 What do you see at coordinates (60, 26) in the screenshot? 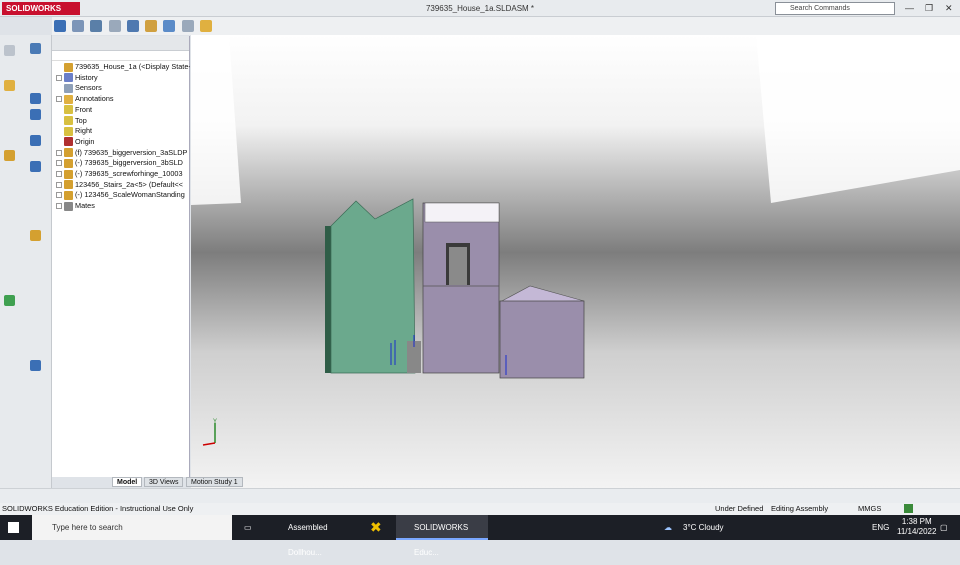
I see `smart-mate-icon` at bounding box center [60, 26].